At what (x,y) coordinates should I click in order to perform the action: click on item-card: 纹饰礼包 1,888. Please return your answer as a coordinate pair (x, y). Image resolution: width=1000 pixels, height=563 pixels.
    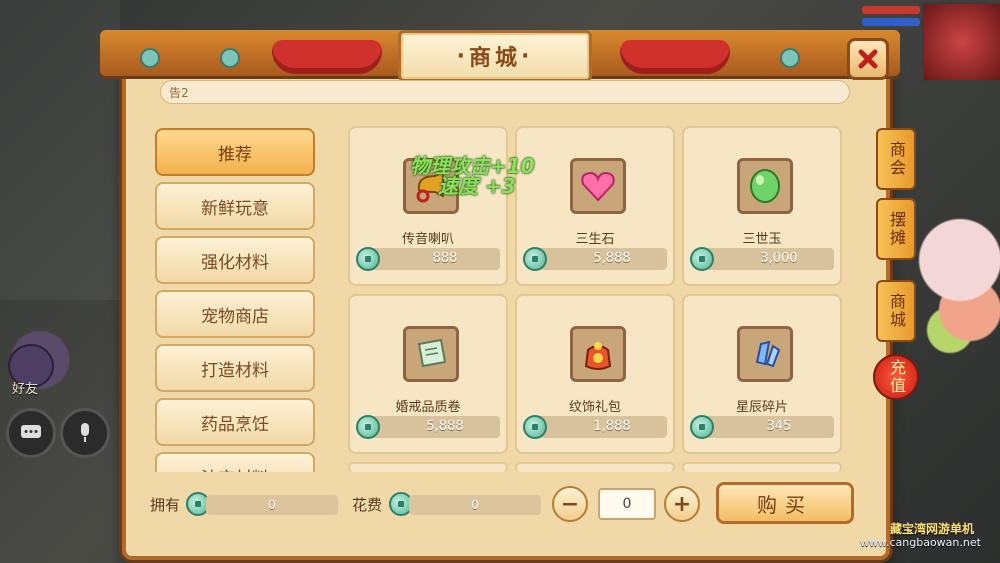
    Looking at the image, I should click on (595, 374).